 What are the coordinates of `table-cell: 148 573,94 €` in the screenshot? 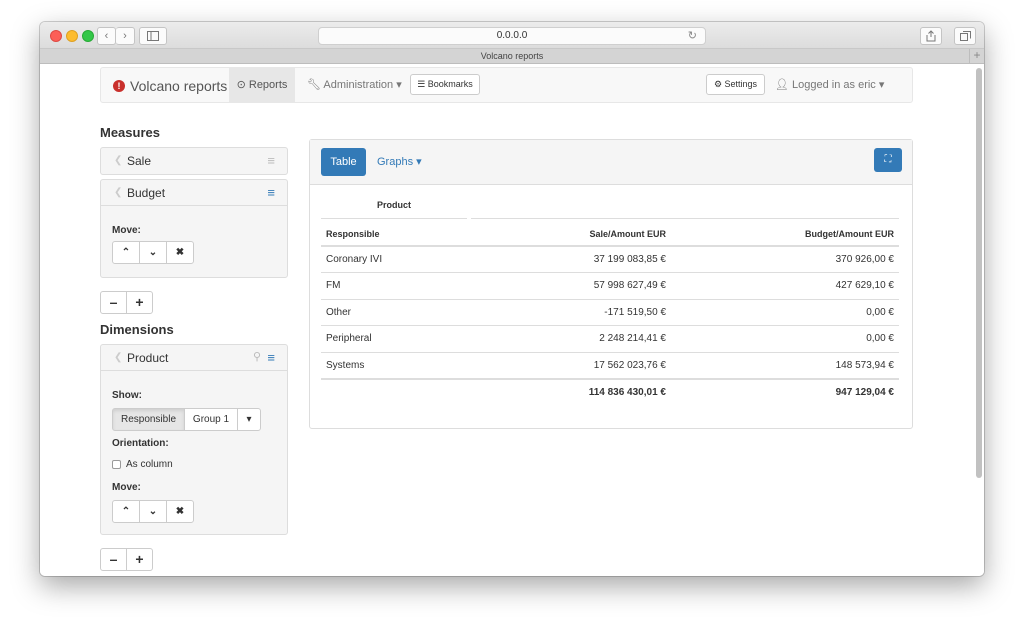 It's located at (785, 365).